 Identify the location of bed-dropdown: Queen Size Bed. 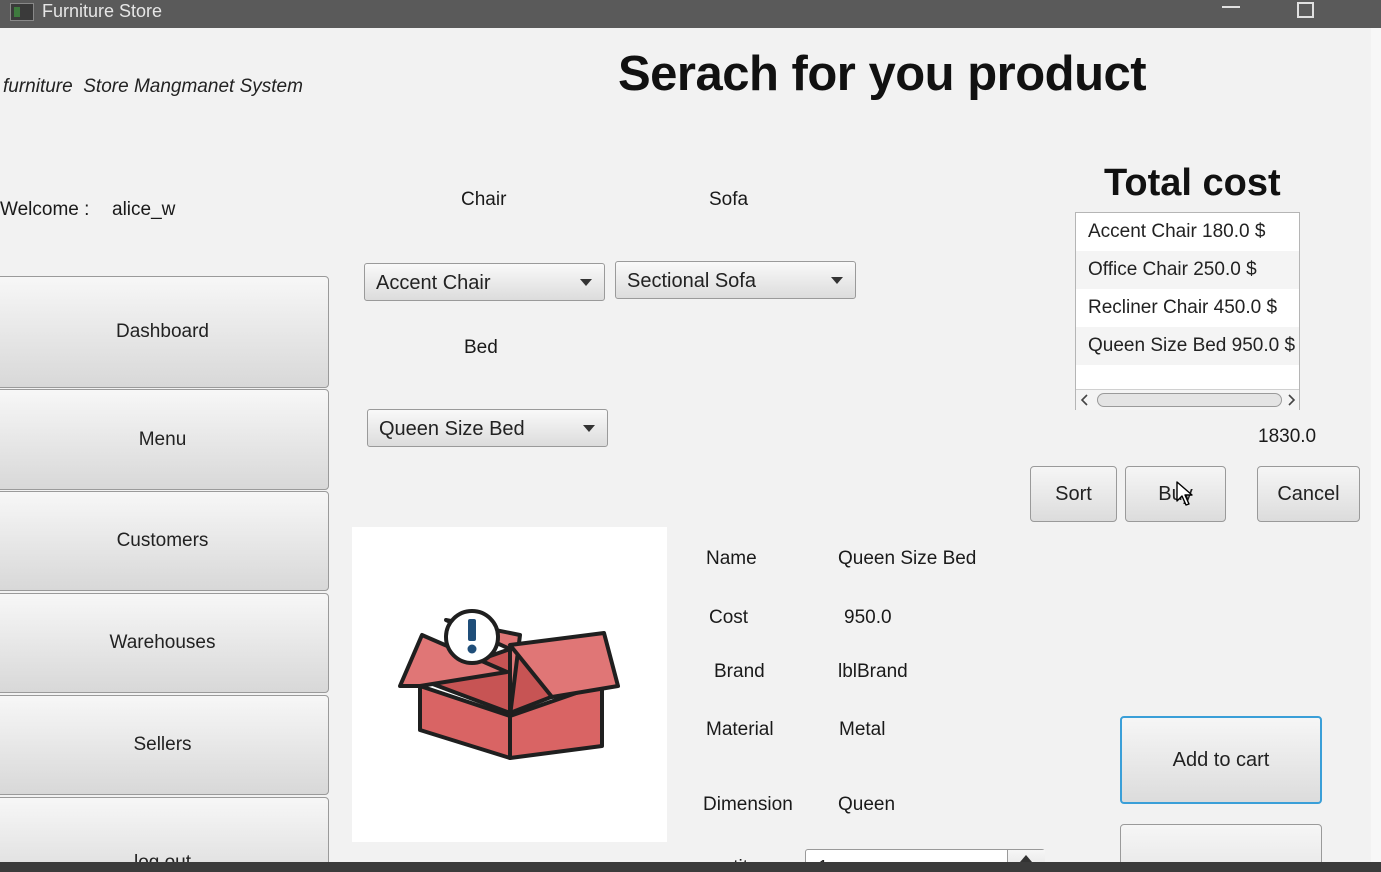
(487, 428).